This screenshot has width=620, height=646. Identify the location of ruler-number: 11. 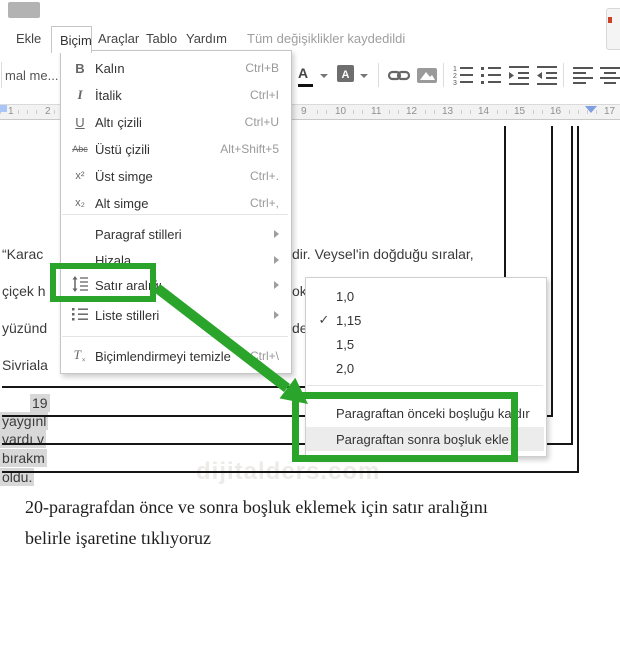
(376, 112).